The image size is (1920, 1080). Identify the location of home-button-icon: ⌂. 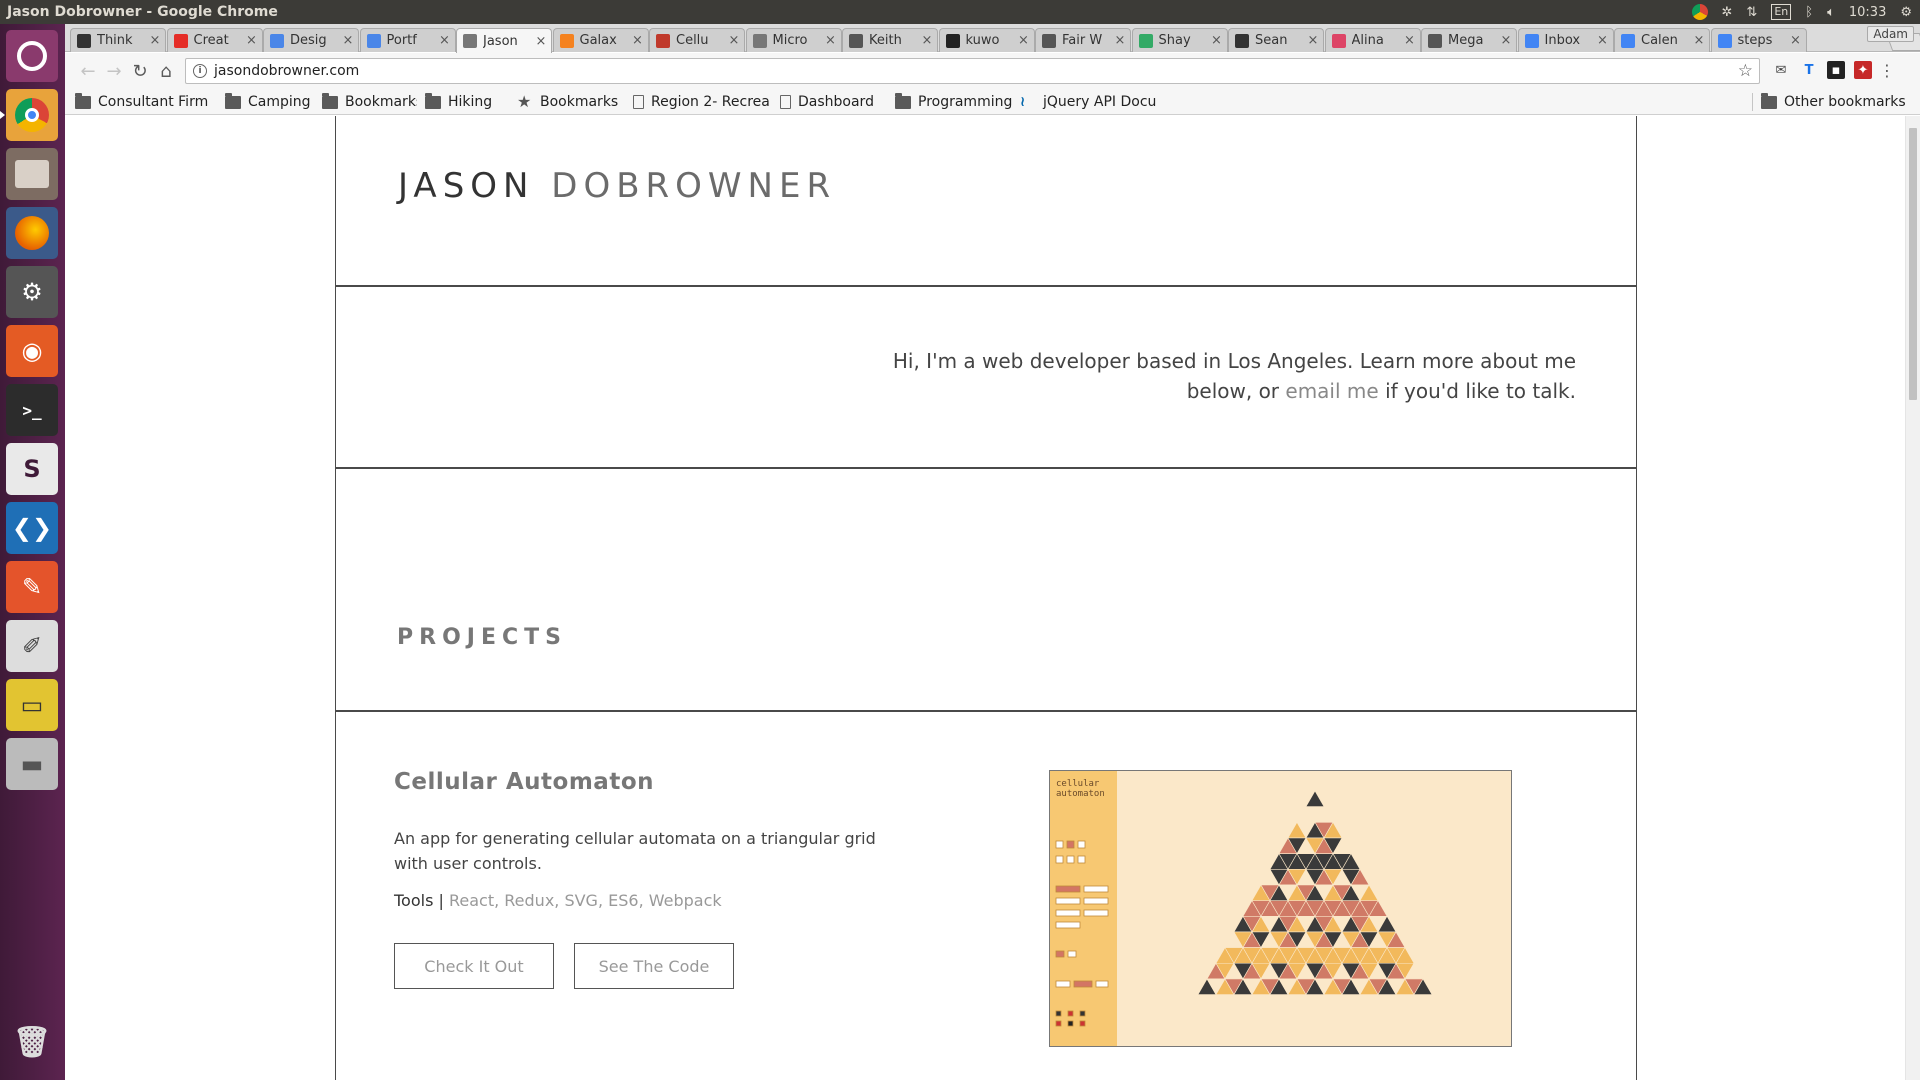
(166, 71).